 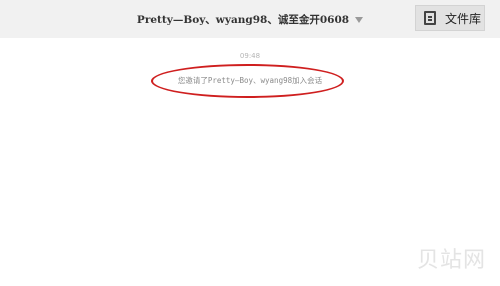 I want to click on chat-title: Pretty—Boy、wyang98、诚至金开0608, so click(x=243, y=19).